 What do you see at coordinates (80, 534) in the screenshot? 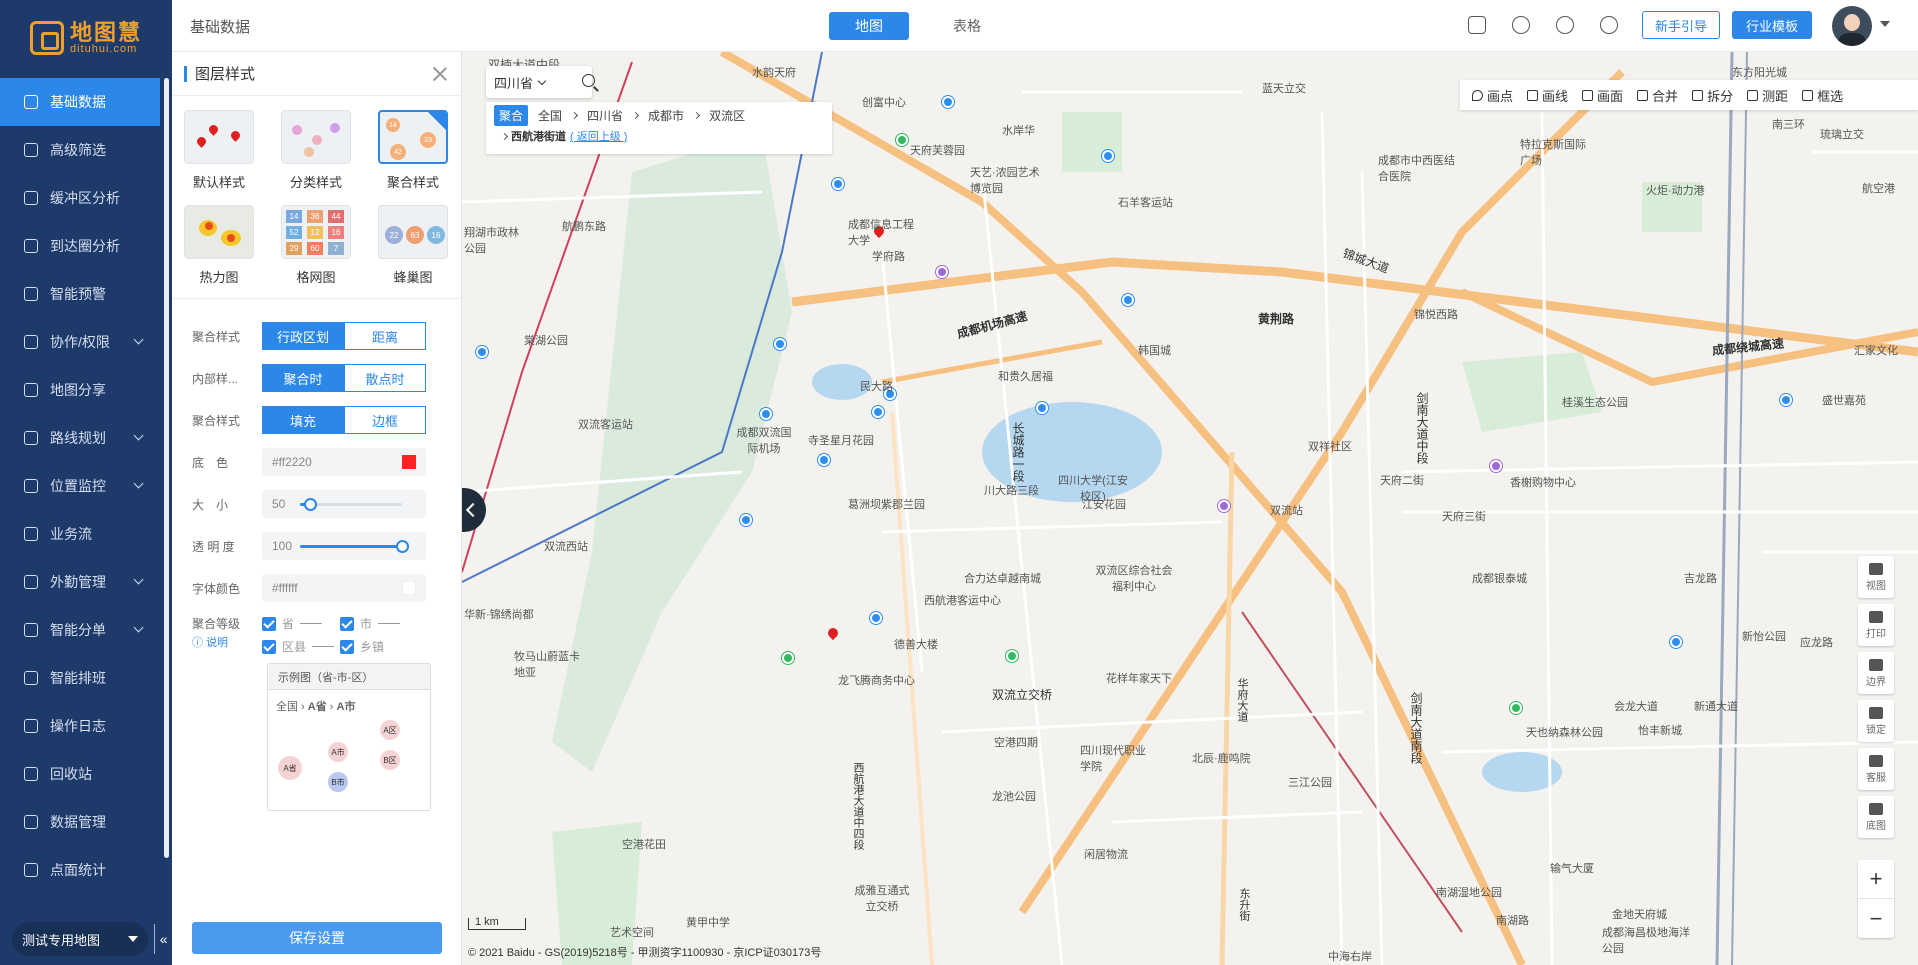
I see `sidebar-item: 业务流` at bounding box center [80, 534].